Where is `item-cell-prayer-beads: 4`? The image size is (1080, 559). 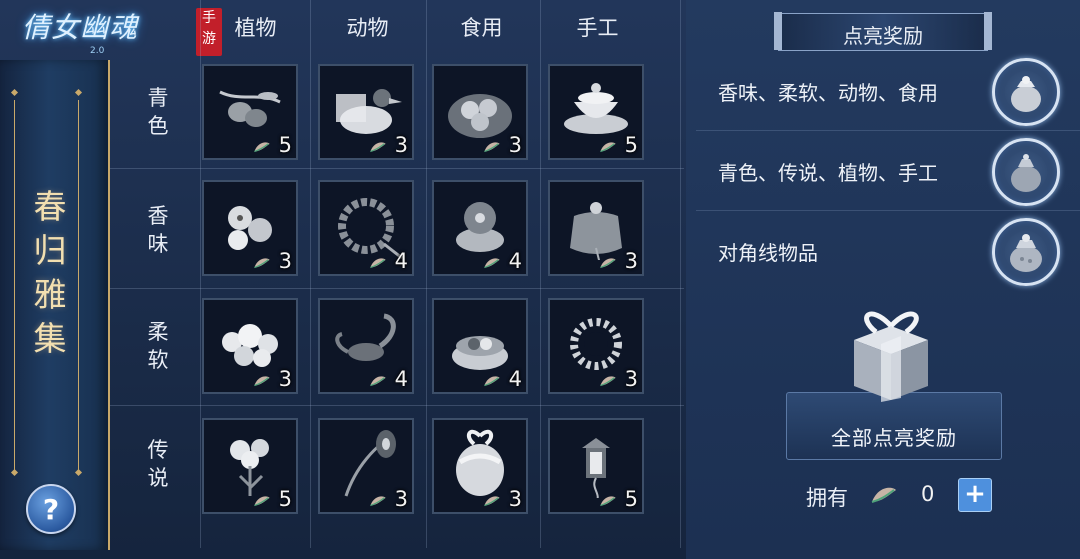
item-cell-prayer-beads: 4 is located at coordinates (366, 228).